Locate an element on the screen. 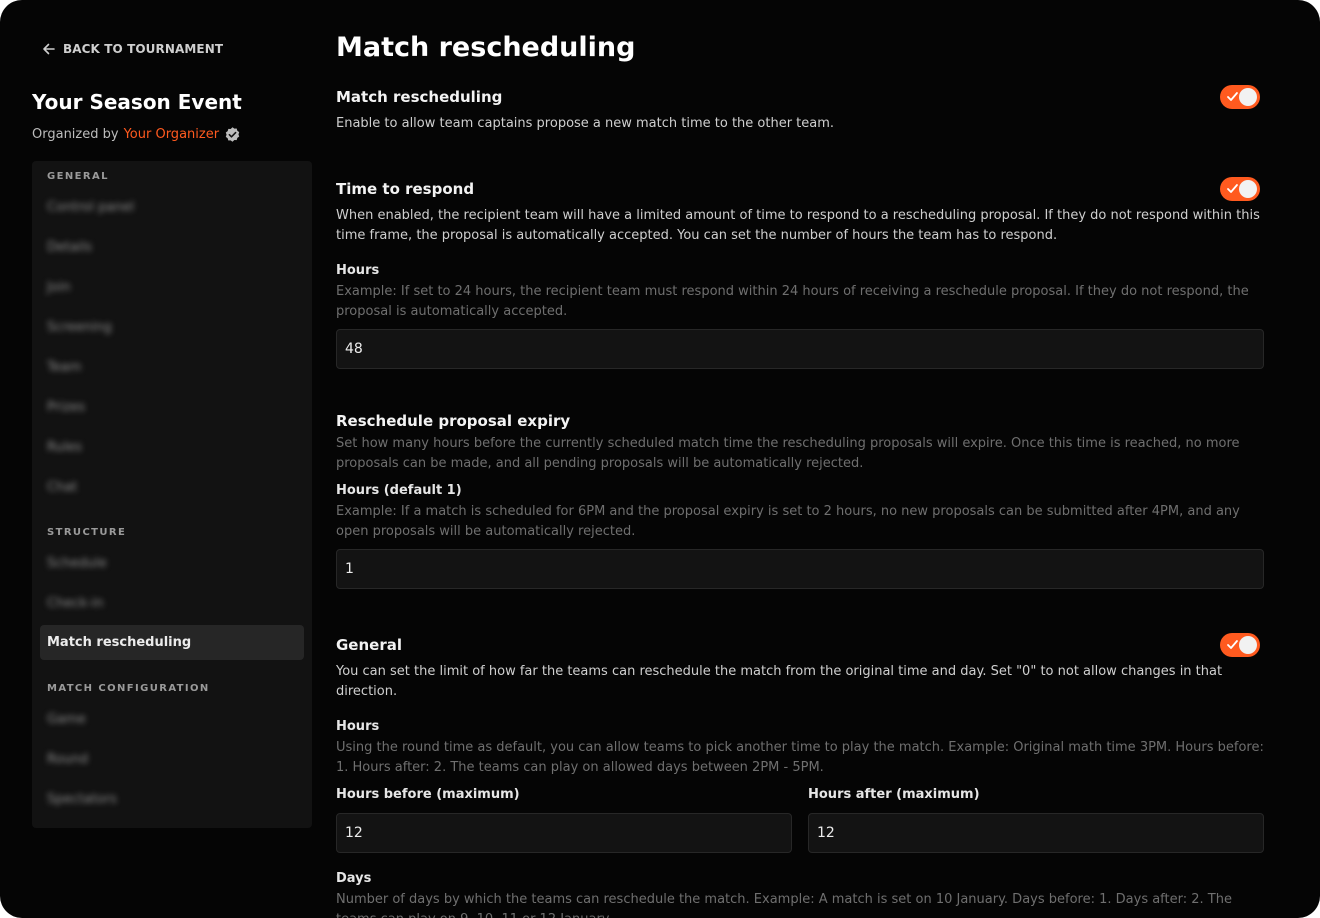 This screenshot has height=918, width=1320. hours-after-value: 12 is located at coordinates (826, 833).